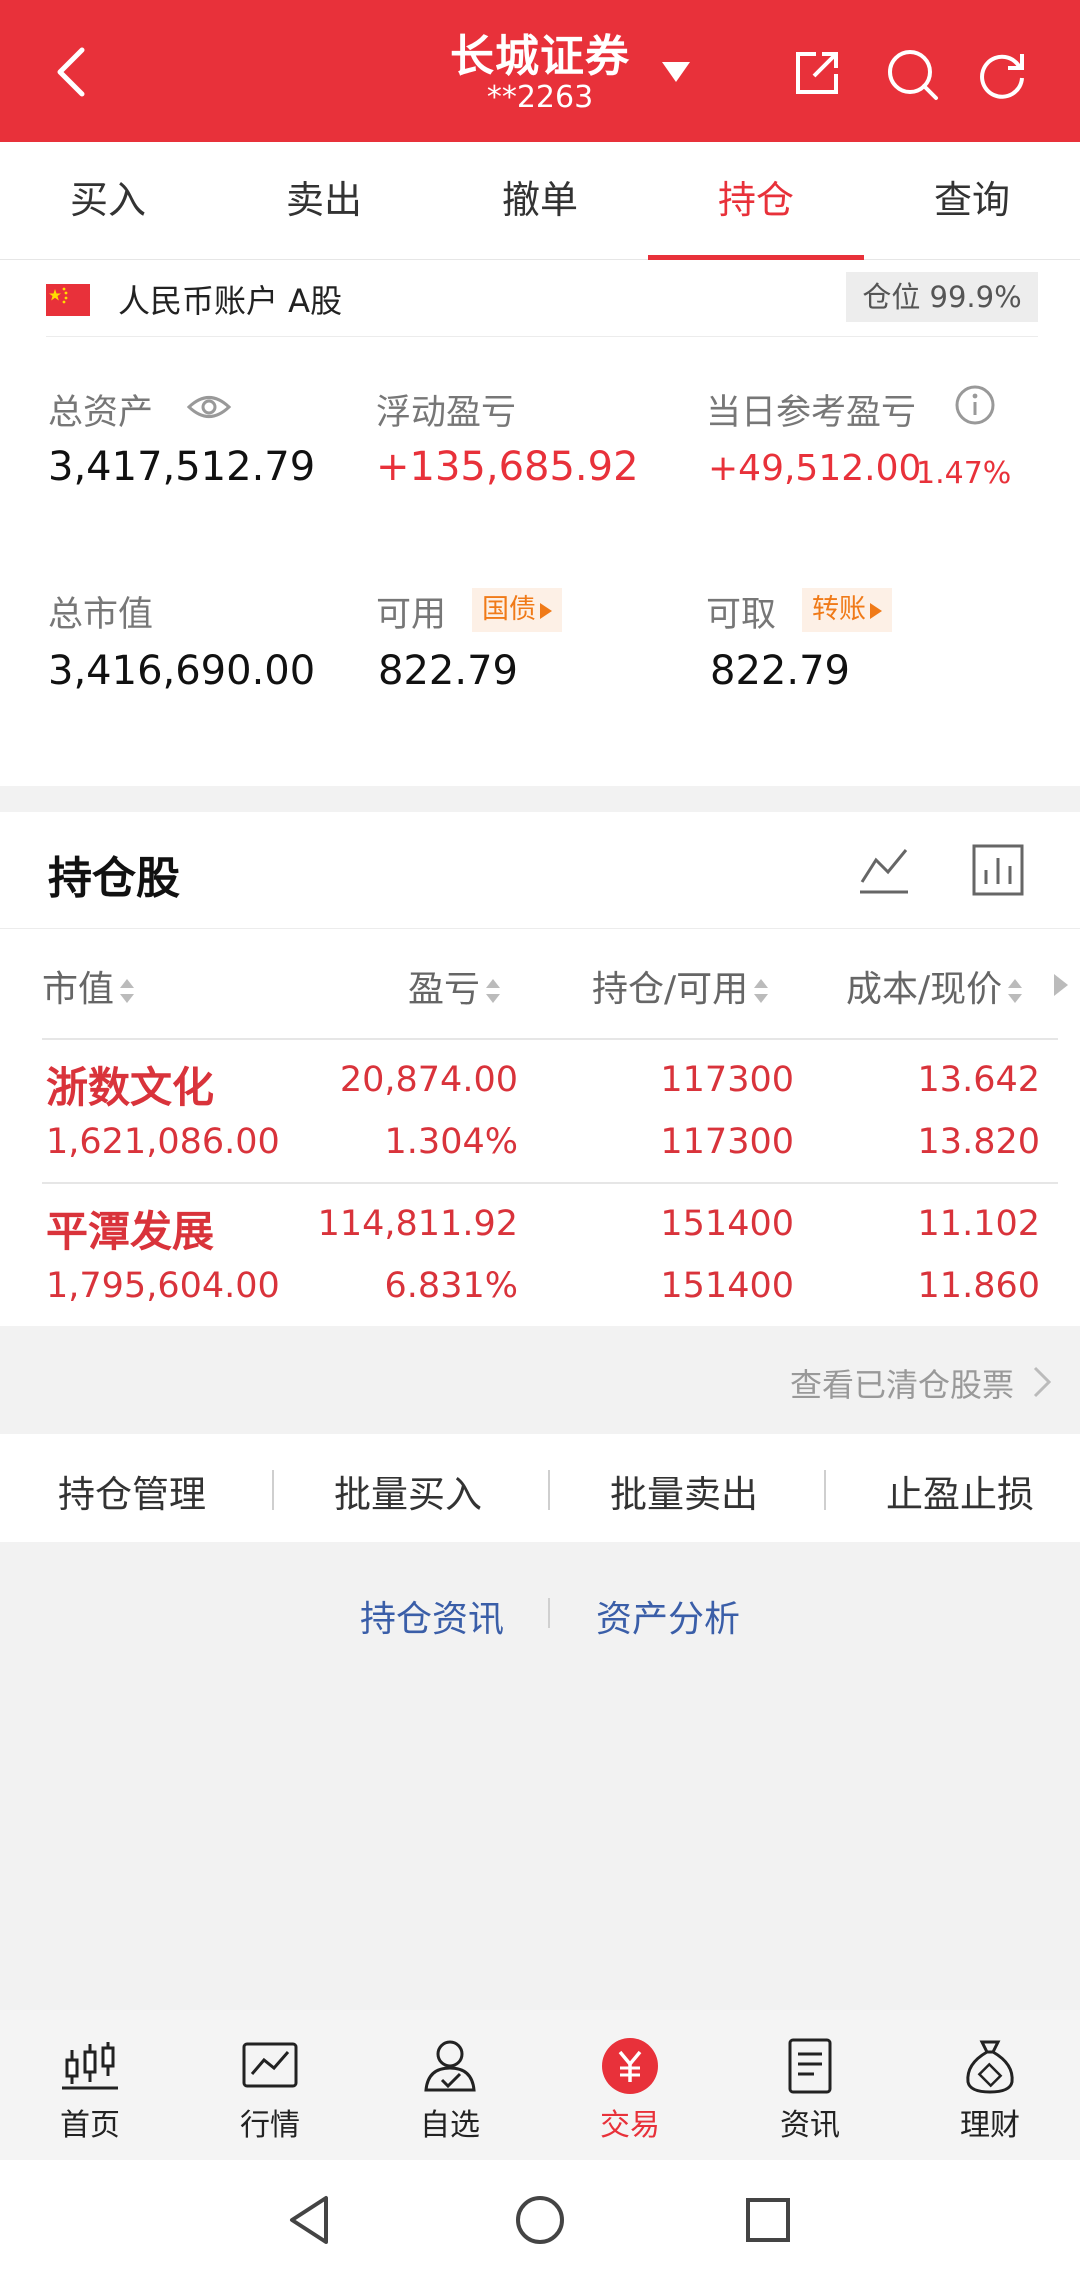  I want to click on share-icon, so click(816, 74).